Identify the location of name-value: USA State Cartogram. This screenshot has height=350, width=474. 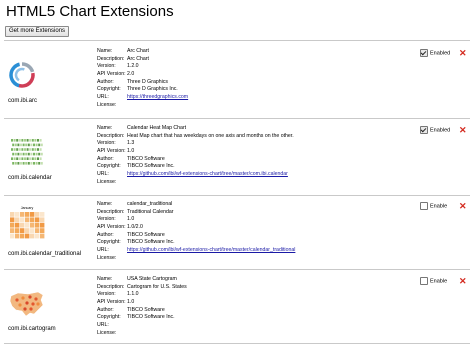
(152, 279).